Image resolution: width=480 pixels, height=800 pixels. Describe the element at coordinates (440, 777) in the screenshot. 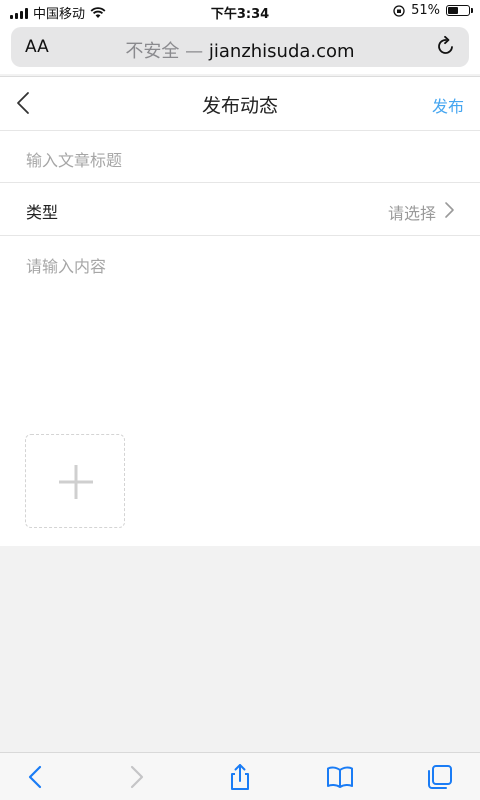

I see `tabs-icon` at that location.